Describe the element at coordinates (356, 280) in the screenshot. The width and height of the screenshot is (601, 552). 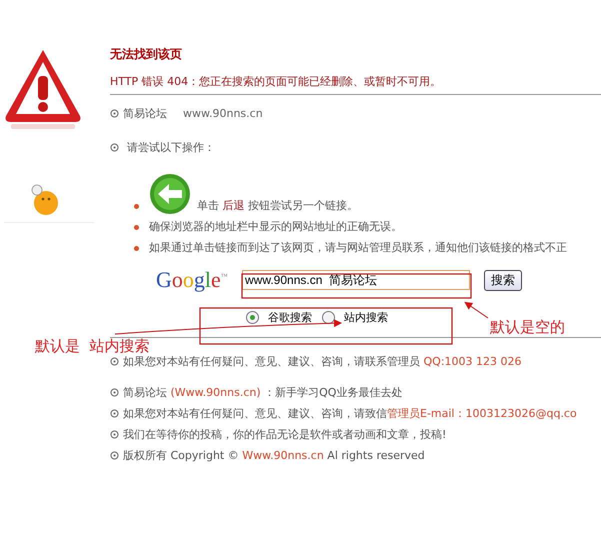
I see `search-field: www.90nns.cn 简易论坛` at that location.